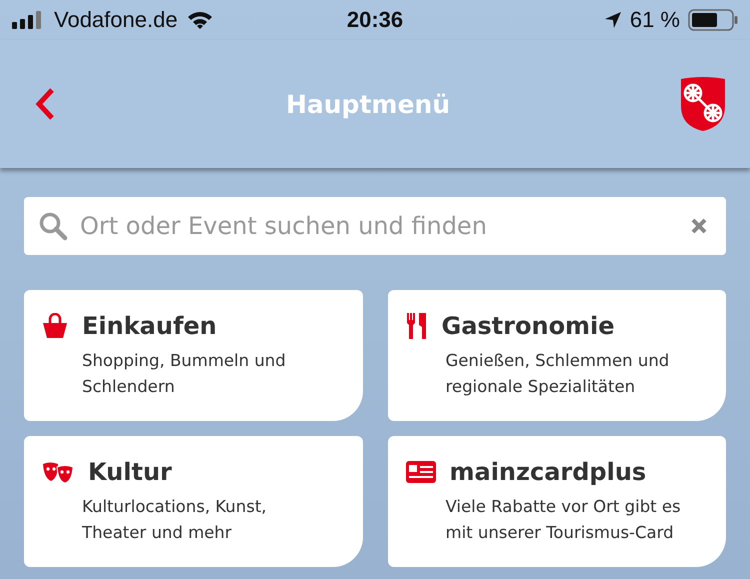  I want to click on tile-description: Genießen, Schlemmen und regionale Spezialitäten, so click(558, 374).